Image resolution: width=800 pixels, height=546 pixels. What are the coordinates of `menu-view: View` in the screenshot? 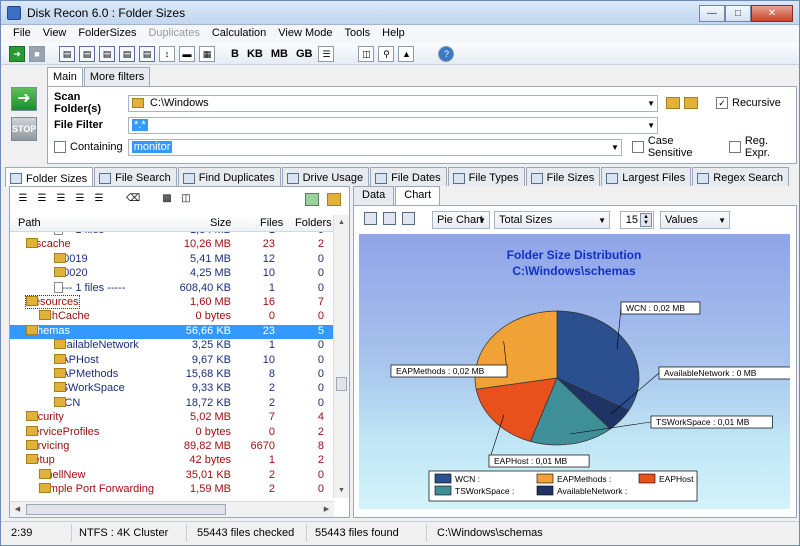 It's located at (55, 34).